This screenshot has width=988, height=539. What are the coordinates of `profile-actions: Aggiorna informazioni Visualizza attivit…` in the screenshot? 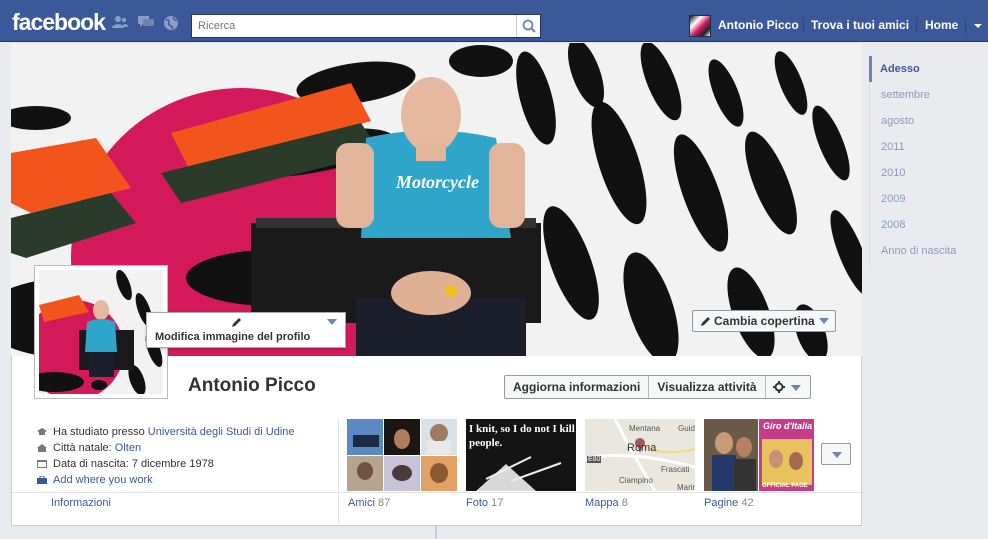 It's located at (657, 387).